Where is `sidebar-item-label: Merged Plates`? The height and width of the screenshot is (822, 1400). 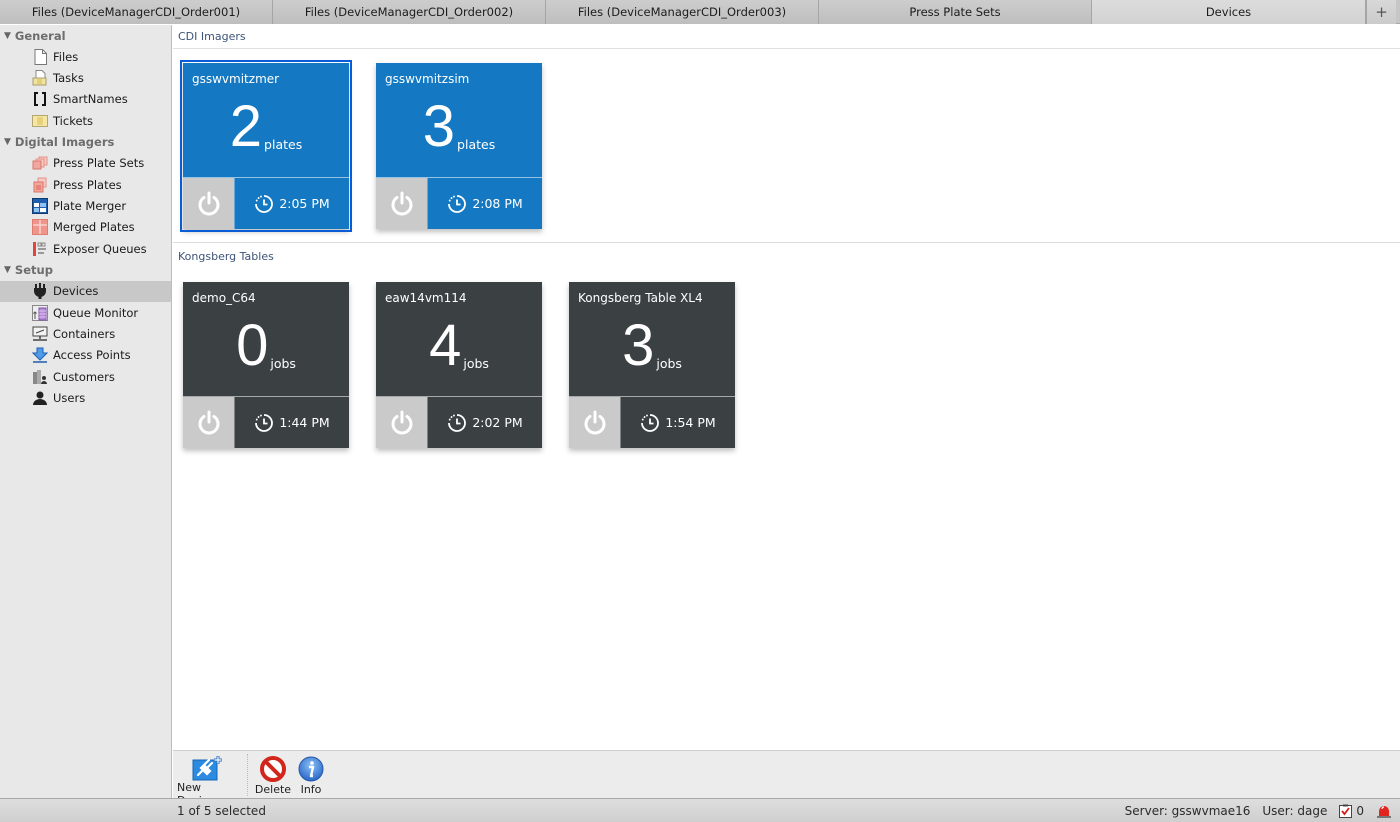
sidebar-item-label: Merged Plates is located at coordinates (94, 227).